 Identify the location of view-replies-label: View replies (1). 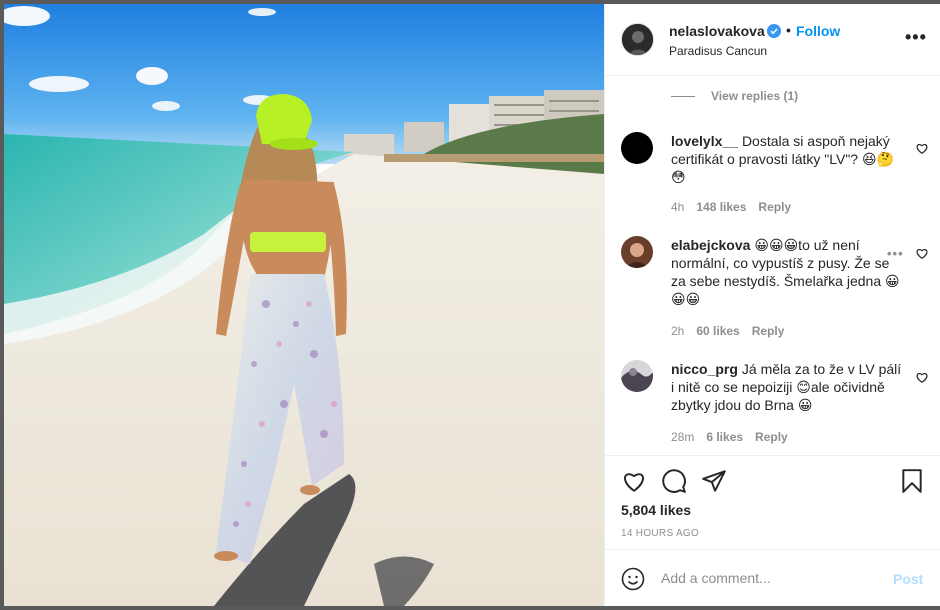
(755, 96).